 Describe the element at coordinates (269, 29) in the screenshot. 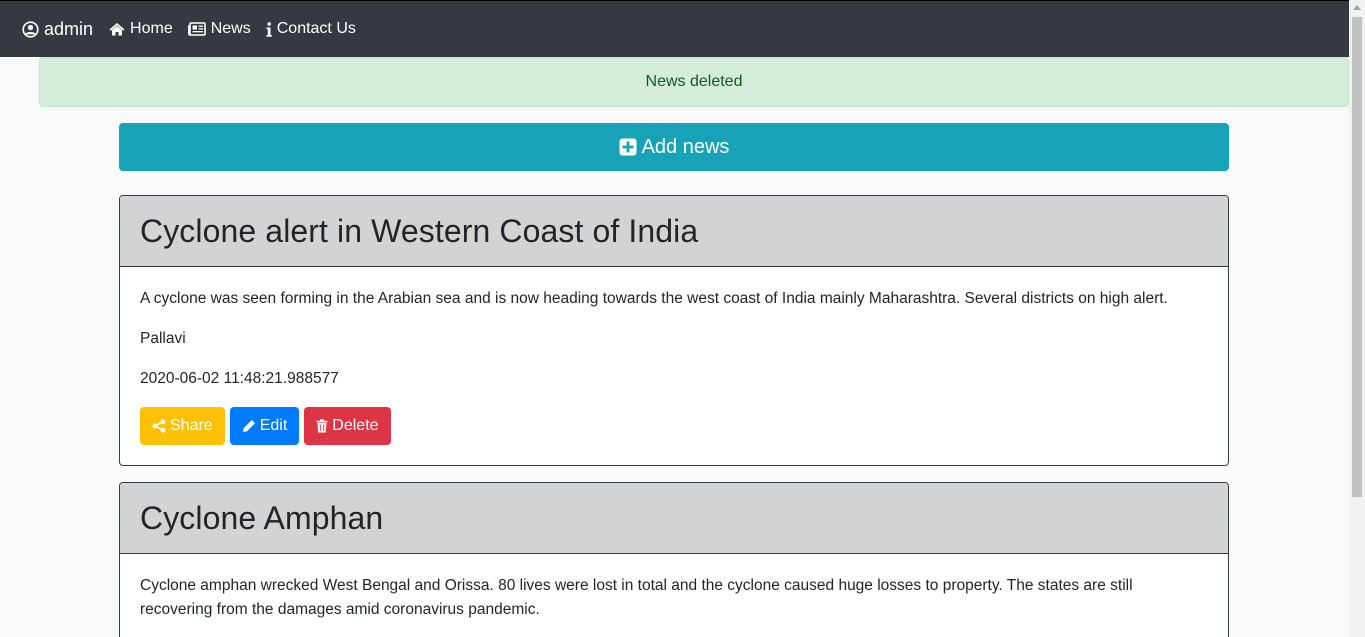

I see `info-icon` at that location.